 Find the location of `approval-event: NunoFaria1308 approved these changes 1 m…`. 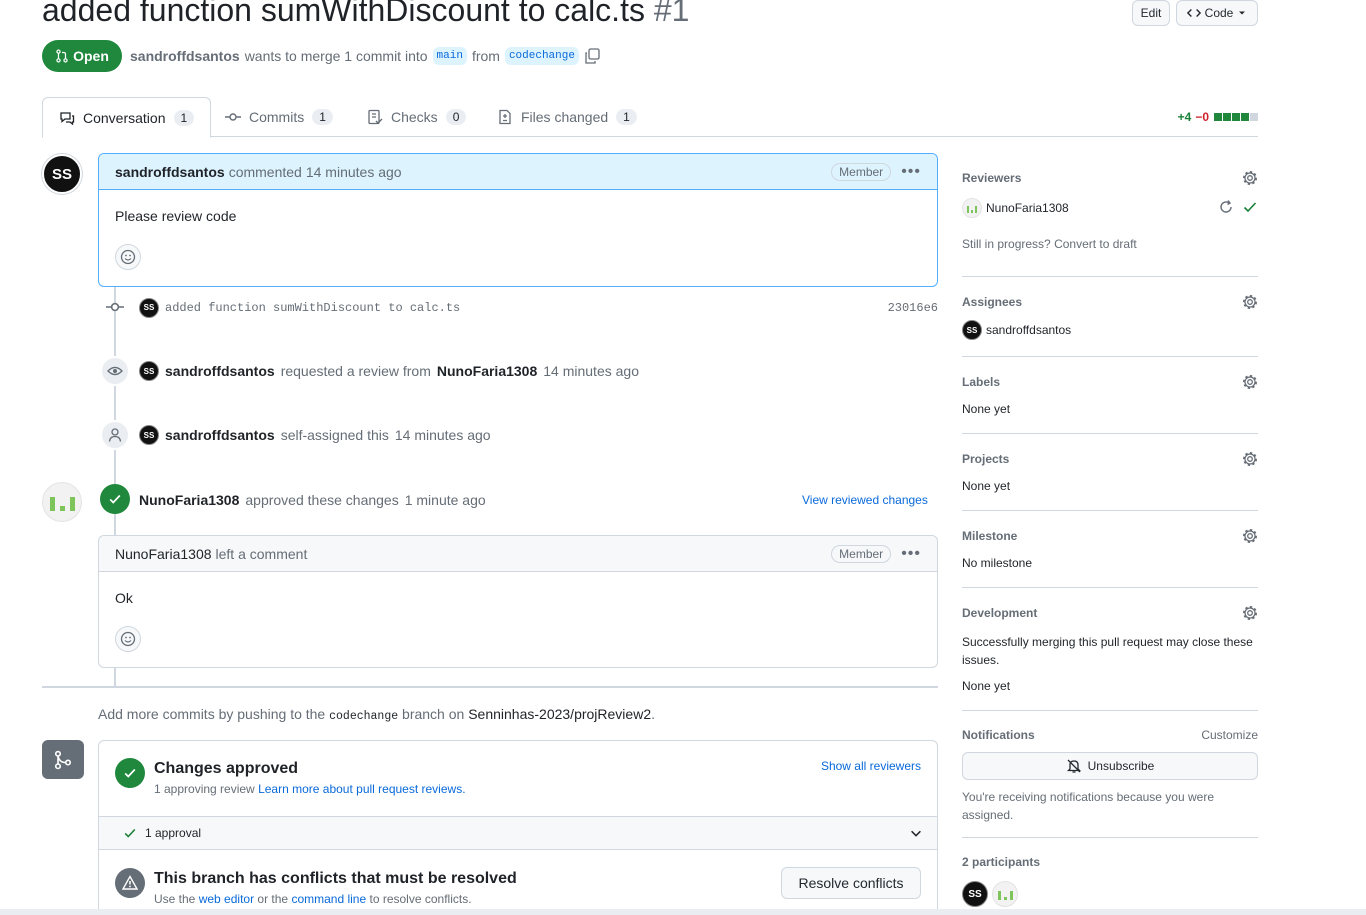

approval-event: NunoFaria1308 approved these changes 1 m… is located at coordinates (312, 500).